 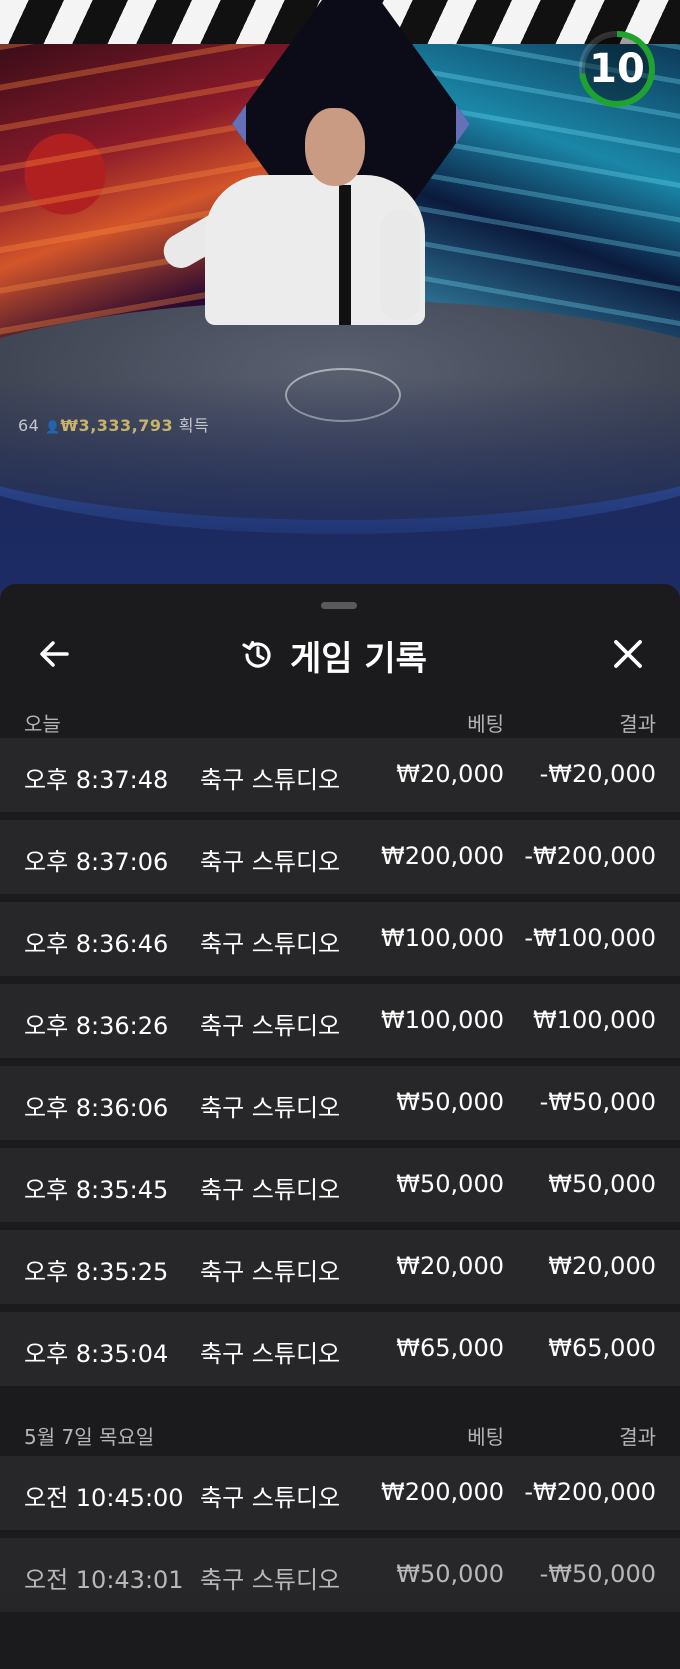 I want to click on row-result: ₩20,000, so click(x=602, y=1266).